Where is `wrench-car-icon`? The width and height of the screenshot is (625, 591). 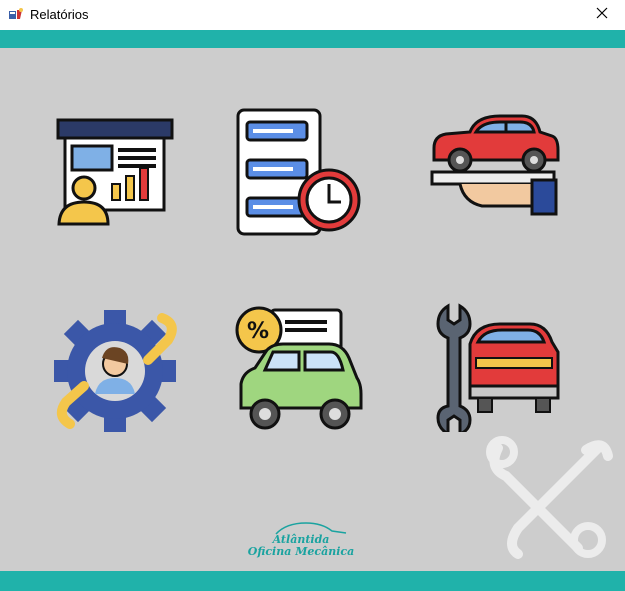
wrench-car-icon is located at coordinates (498, 367).